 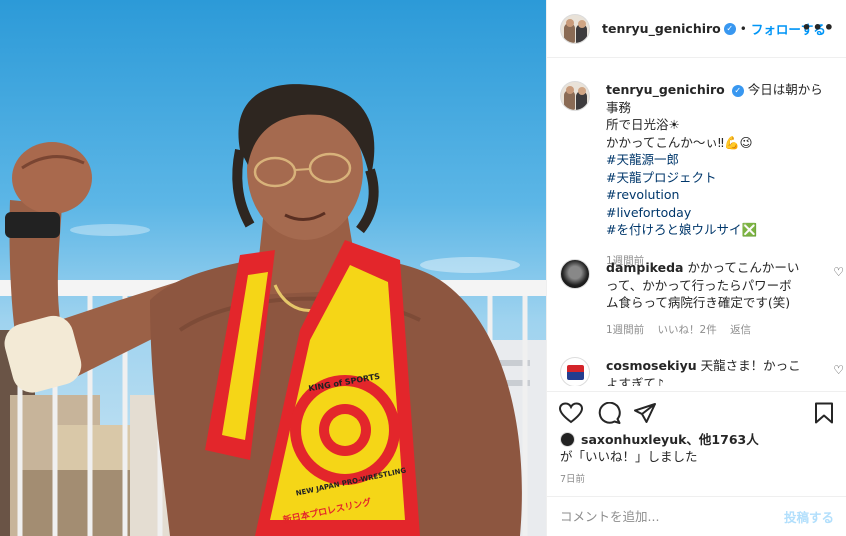 I want to click on comment-line-2: って、かかって行ったらパワーボ, so click(x=699, y=285).